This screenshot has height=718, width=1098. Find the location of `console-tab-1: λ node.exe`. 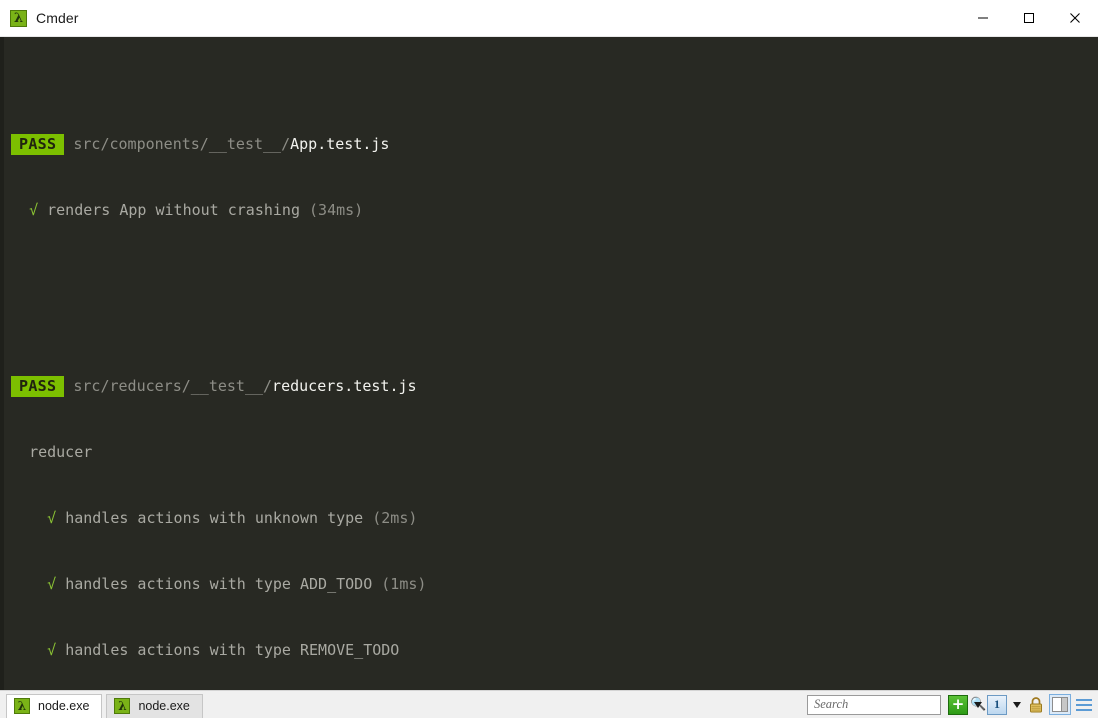

console-tab-1: λ node.exe is located at coordinates (54, 705).